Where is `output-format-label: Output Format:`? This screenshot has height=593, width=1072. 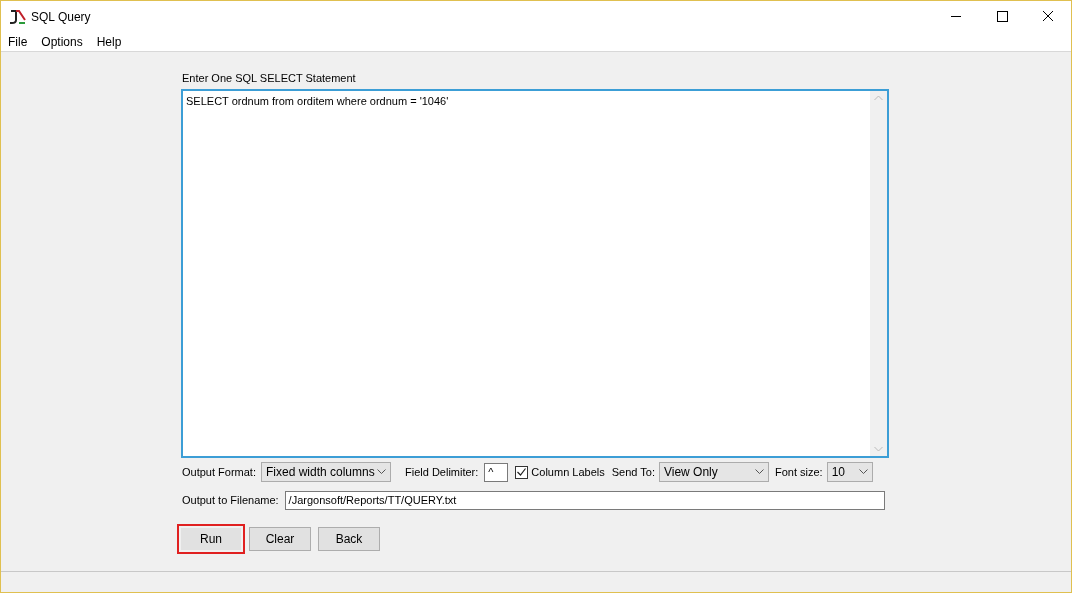
output-format-label: Output Format: is located at coordinates (219, 472).